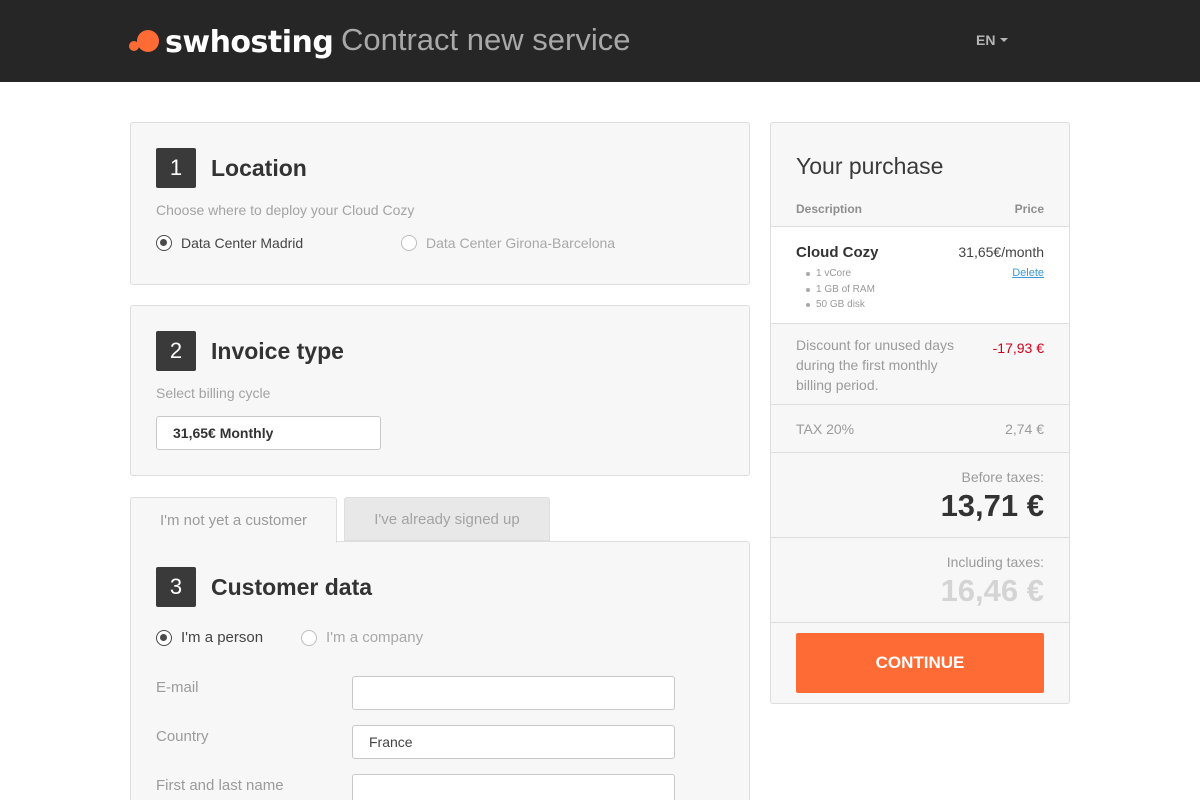 The image size is (1200, 800). What do you see at coordinates (986, 40) in the screenshot?
I see `language-label: EN` at bounding box center [986, 40].